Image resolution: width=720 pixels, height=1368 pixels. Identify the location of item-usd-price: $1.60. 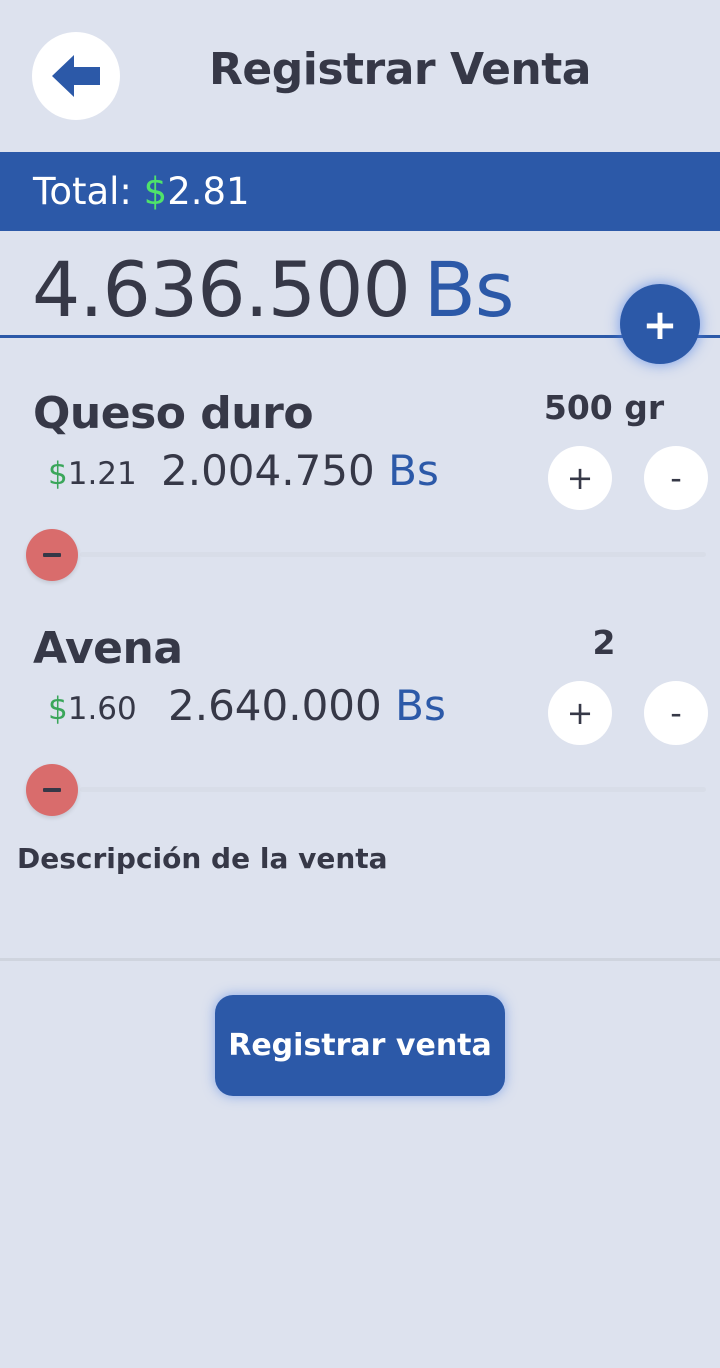
(92, 709).